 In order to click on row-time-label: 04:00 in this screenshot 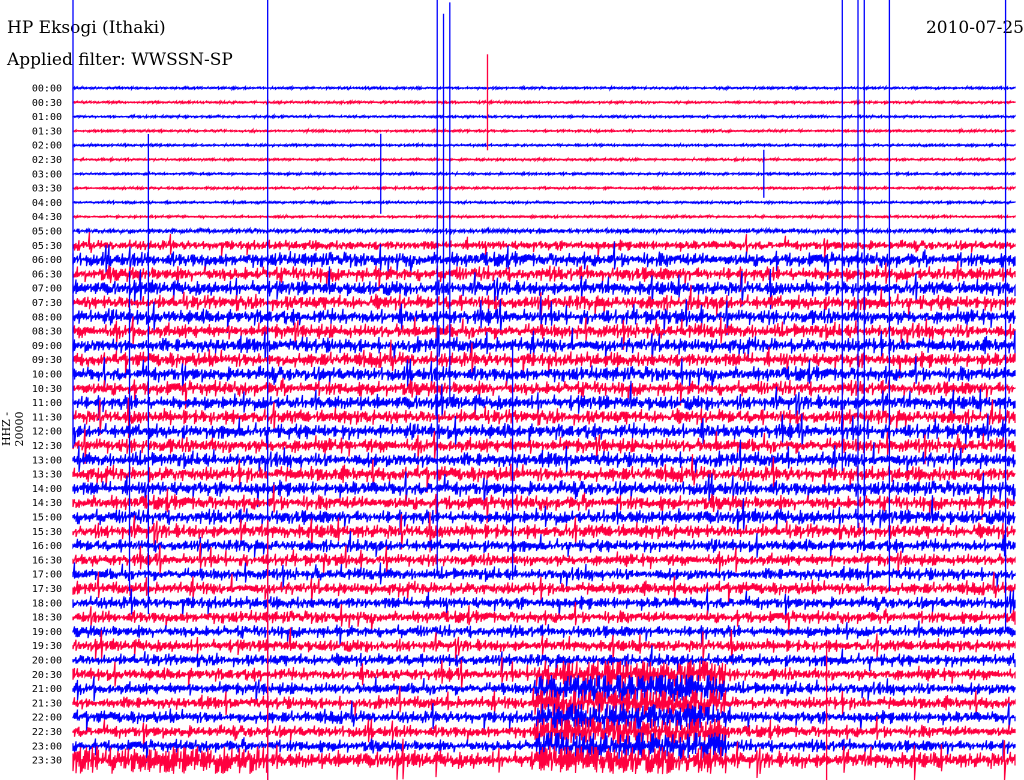, I will do `click(47, 203)`.